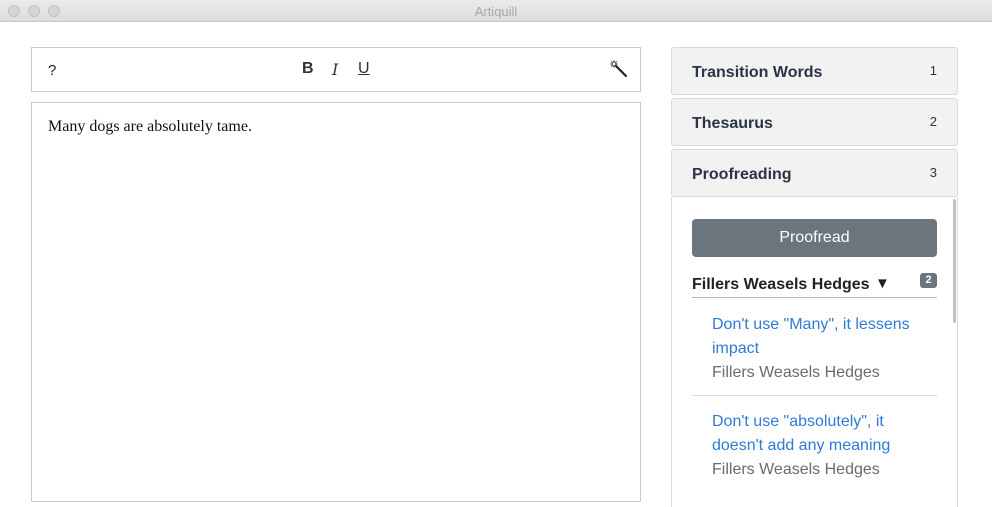  Describe the element at coordinates (933, 172) in the screenshot. I see `panel-number: 3` at that location.